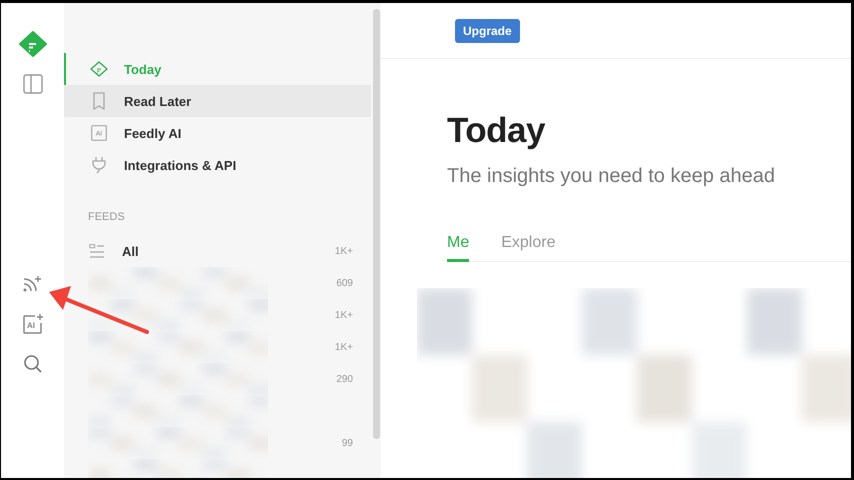  I want to click on unread-count: 290, so click(344, 379).